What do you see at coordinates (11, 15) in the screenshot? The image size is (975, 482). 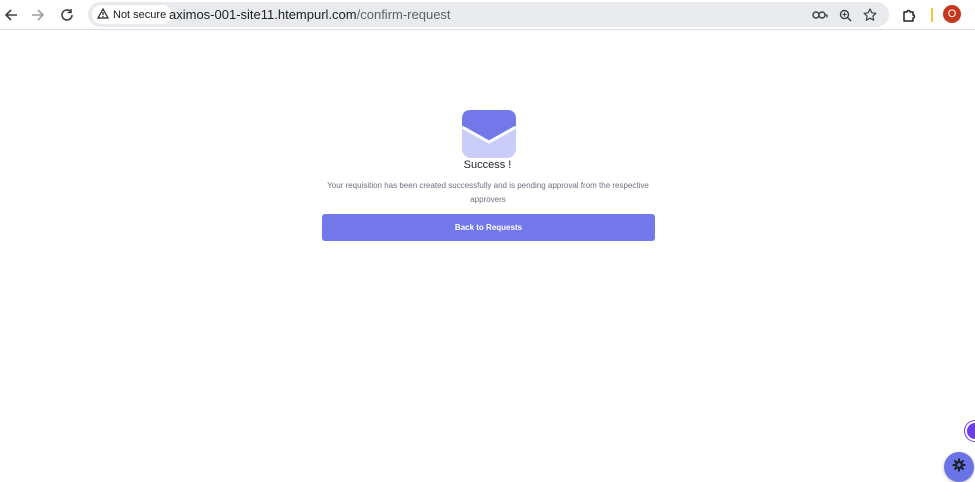 I see `back-arrow-icon` at bounding box center [11, 15].